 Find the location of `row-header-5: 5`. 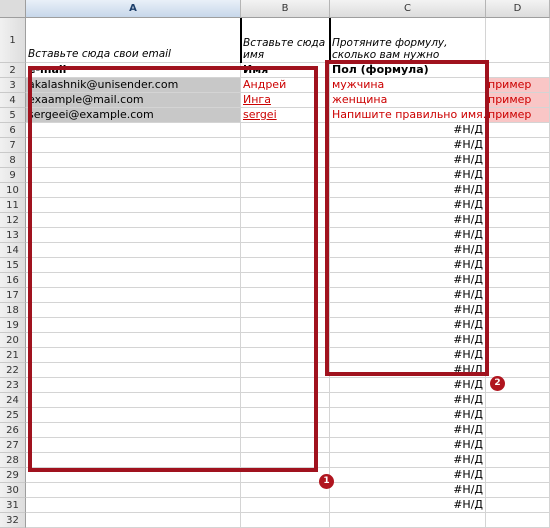

row-header-5: 5 is located at coordinates (13, 115).